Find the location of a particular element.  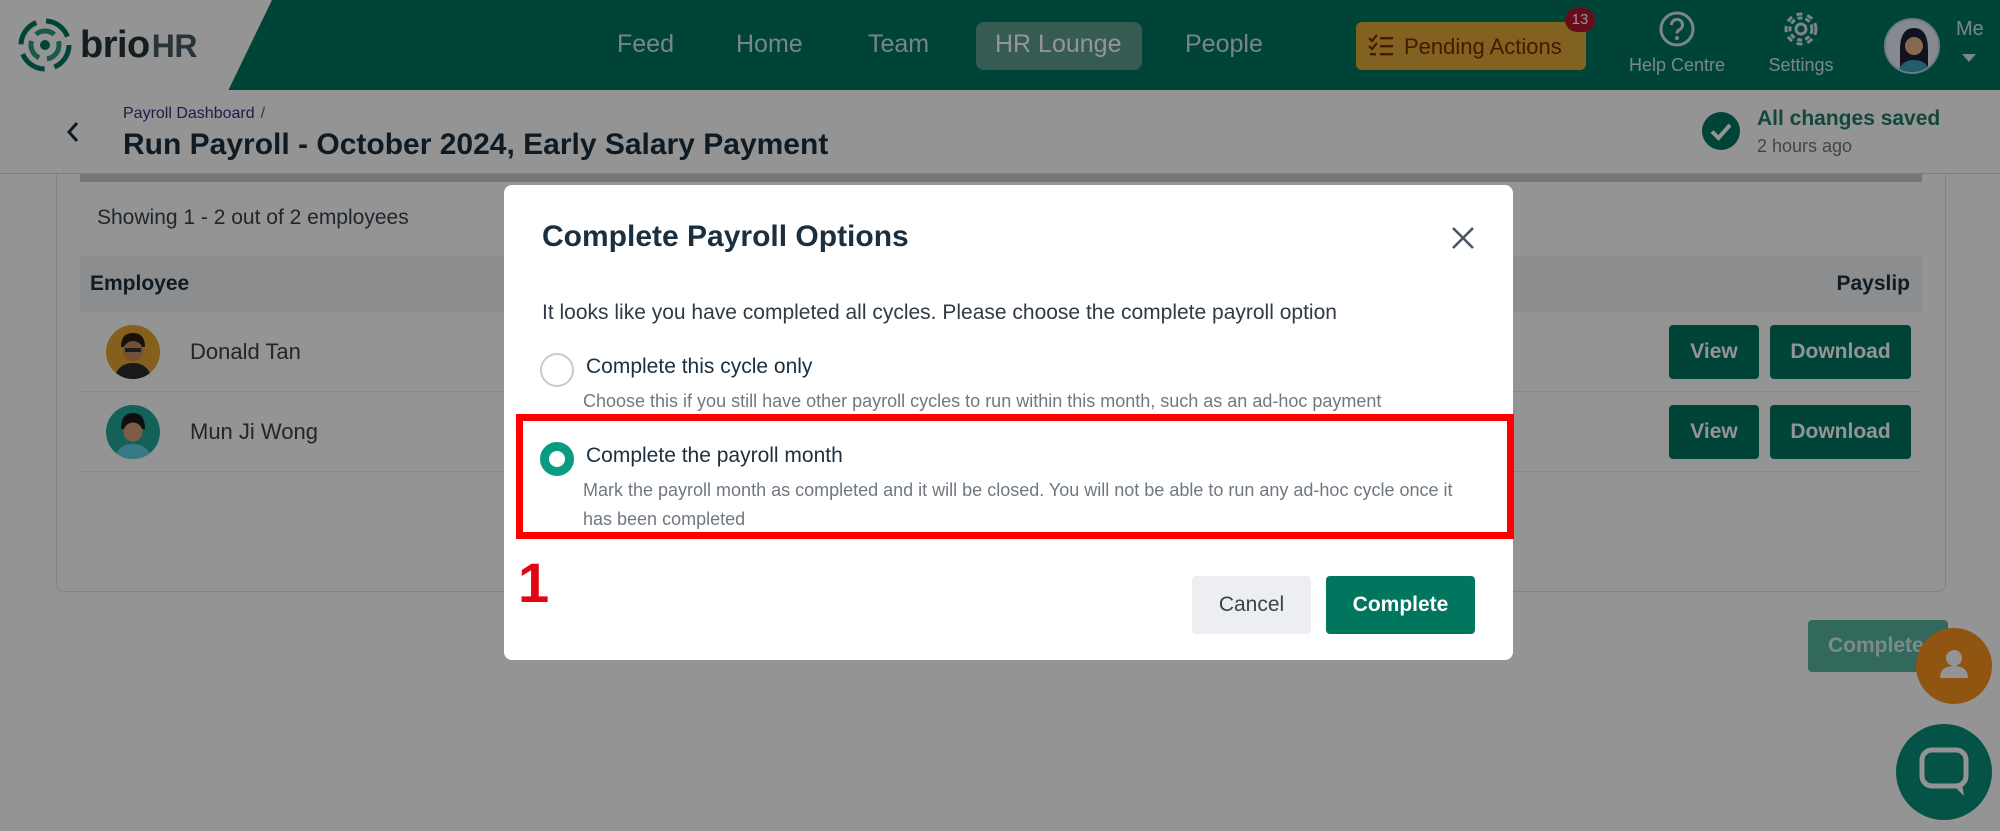

cancel-button: Cancel is located at coordinates (1251, 605).